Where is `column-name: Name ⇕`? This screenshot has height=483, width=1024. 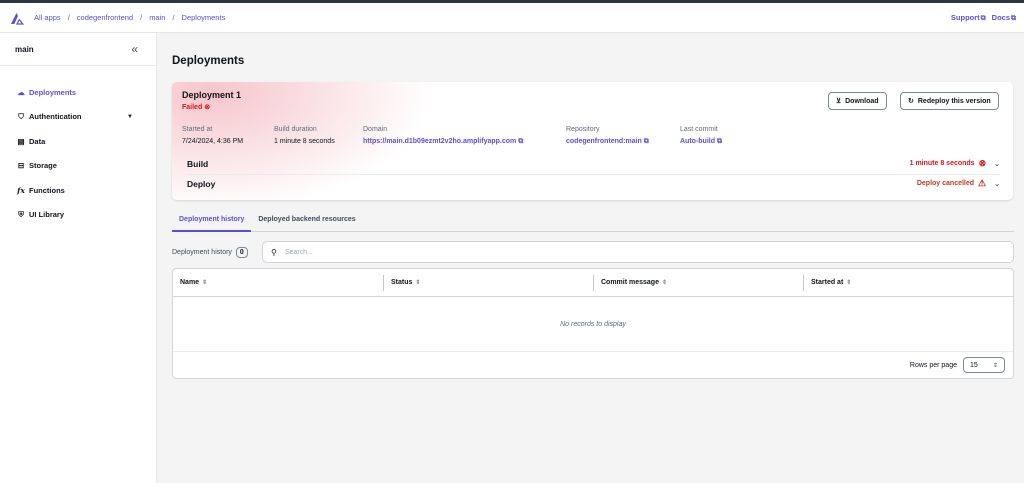 column-name: Name ⇕ is located at coordinates (278, 283).